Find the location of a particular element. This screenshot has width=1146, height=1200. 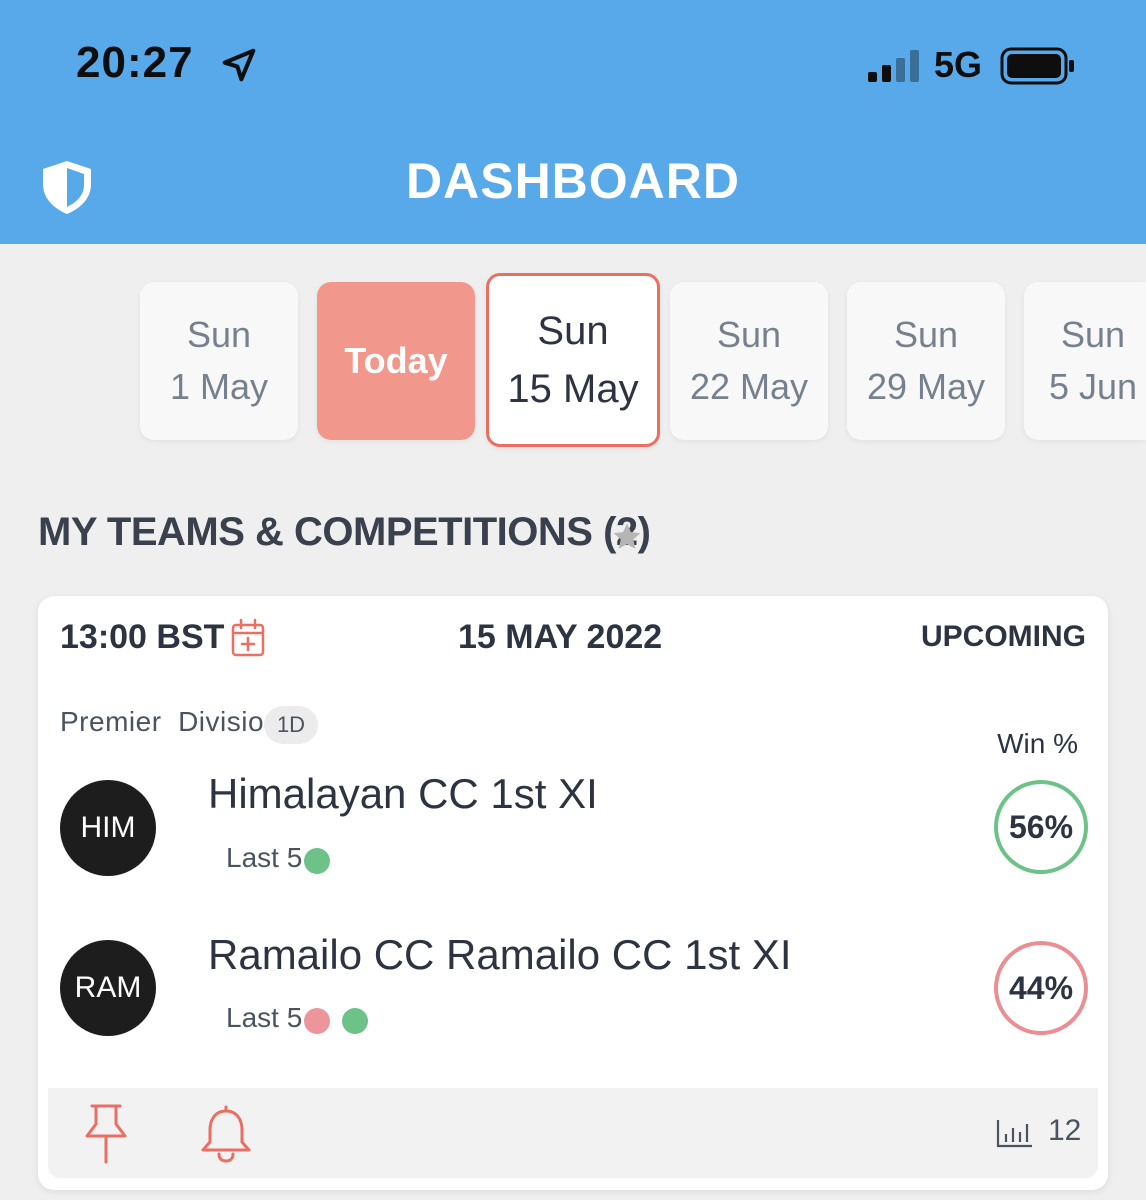

date-card-29-may: Sun 29 May is located at coordinates (926, 361).